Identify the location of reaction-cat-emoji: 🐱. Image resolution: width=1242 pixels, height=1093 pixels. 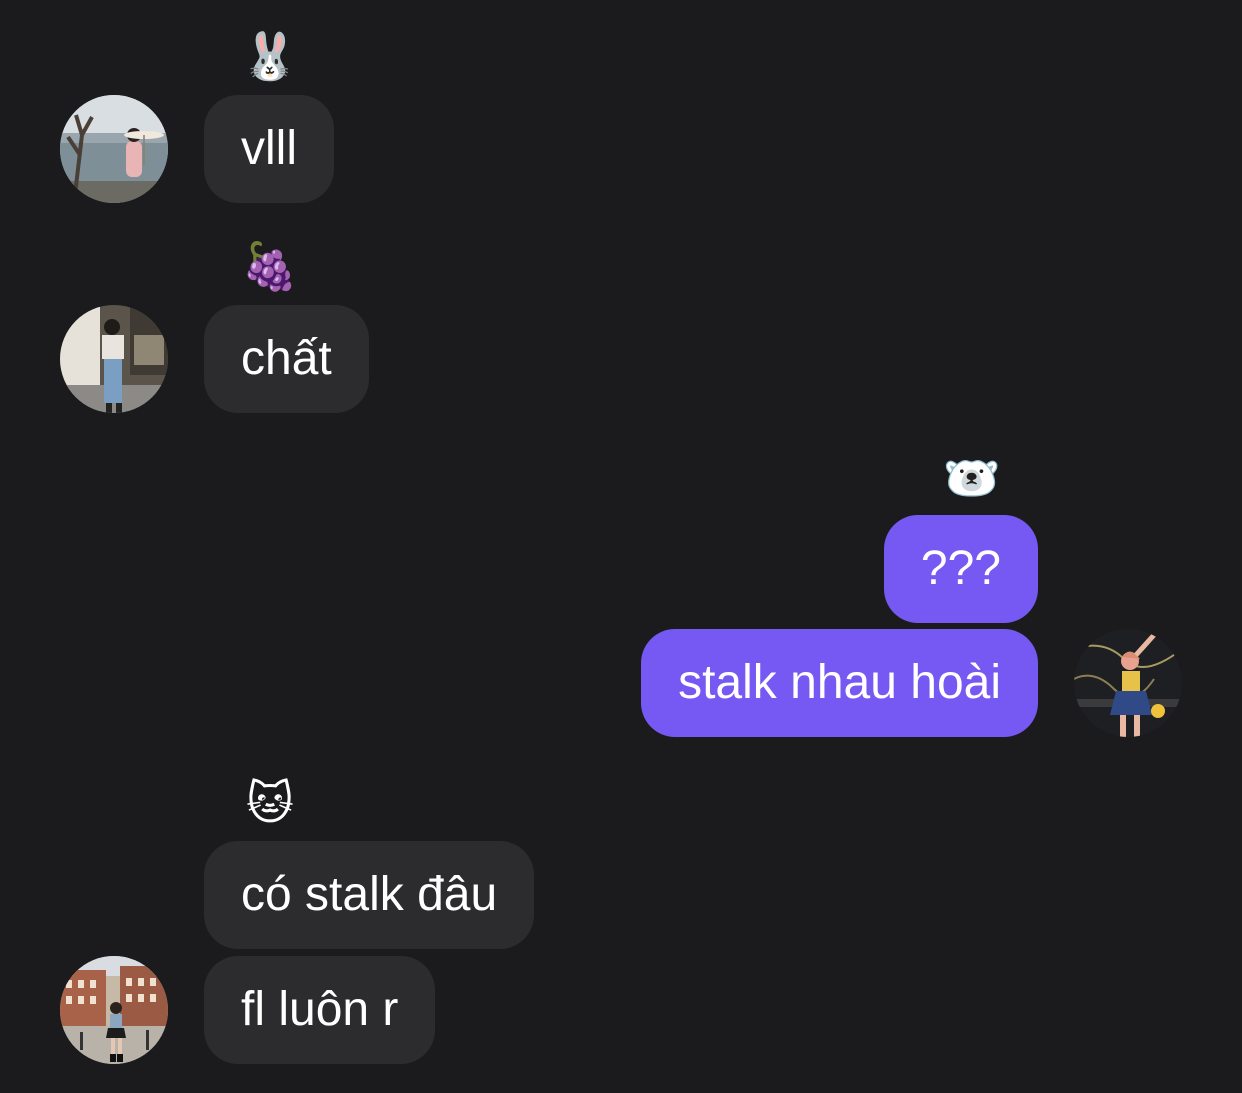
(270, 803).